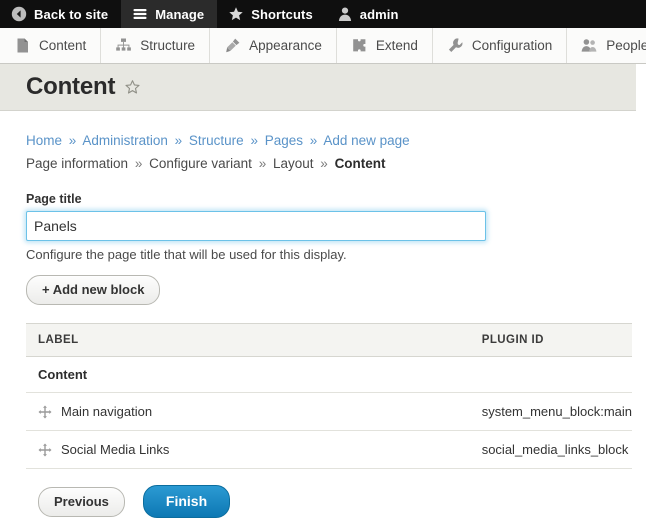  What do you see at coordinates (256, 226) in the screenshot?
I see `page-title-input` at bounding box center [256, 226].